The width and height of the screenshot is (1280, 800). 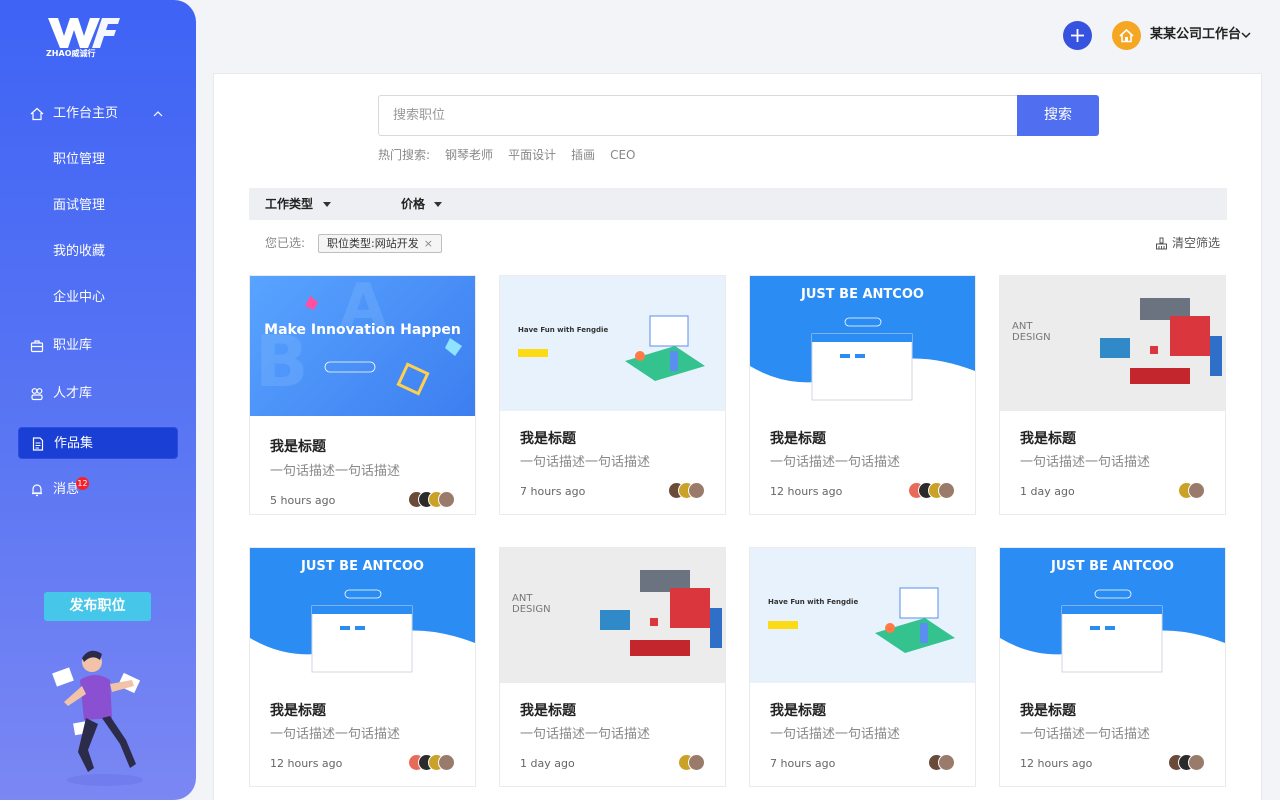 I want to click on workspace-switcher: 某某公司工作台, so click(x=1195, y=35).